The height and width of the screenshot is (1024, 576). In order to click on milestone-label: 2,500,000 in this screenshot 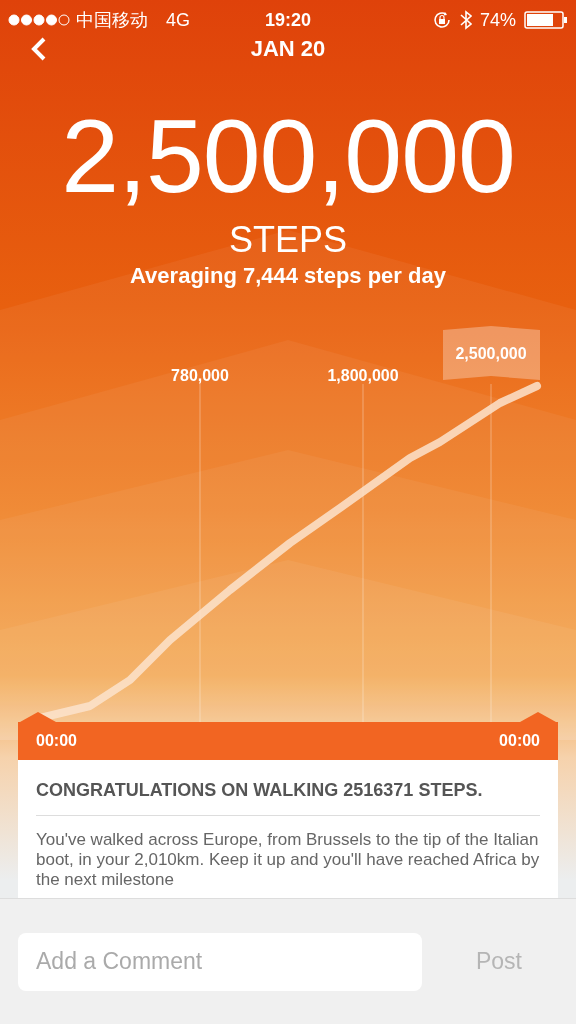, I will do `click(491, 353)`.